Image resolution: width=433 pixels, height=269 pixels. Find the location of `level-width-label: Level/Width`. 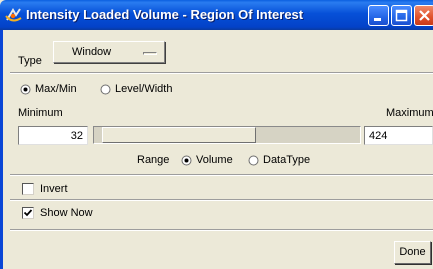

level-width-label: Level/Width is located at coordinates (144, 89).